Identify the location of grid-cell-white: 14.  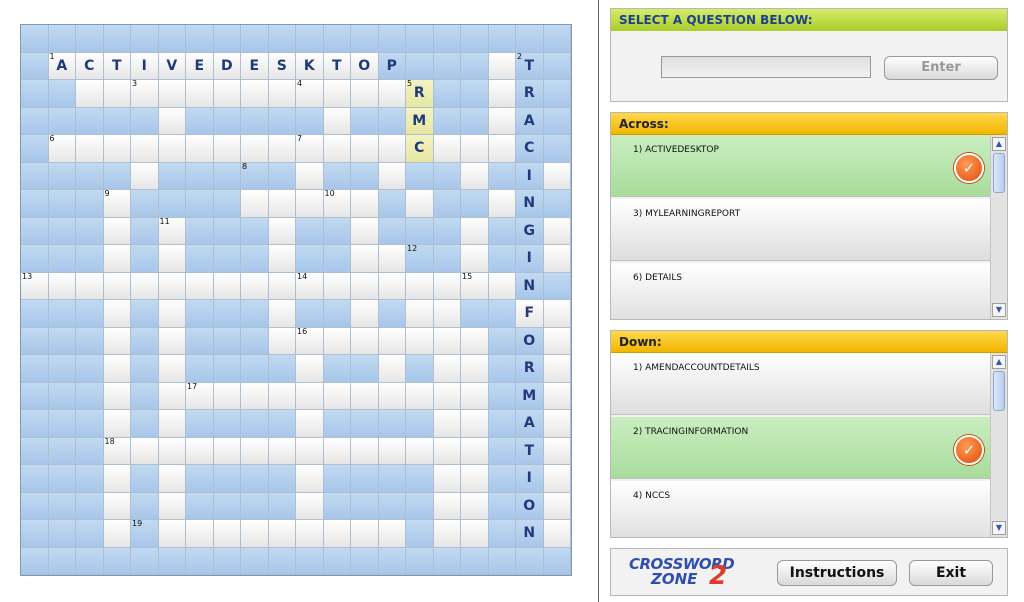
(310, 286).